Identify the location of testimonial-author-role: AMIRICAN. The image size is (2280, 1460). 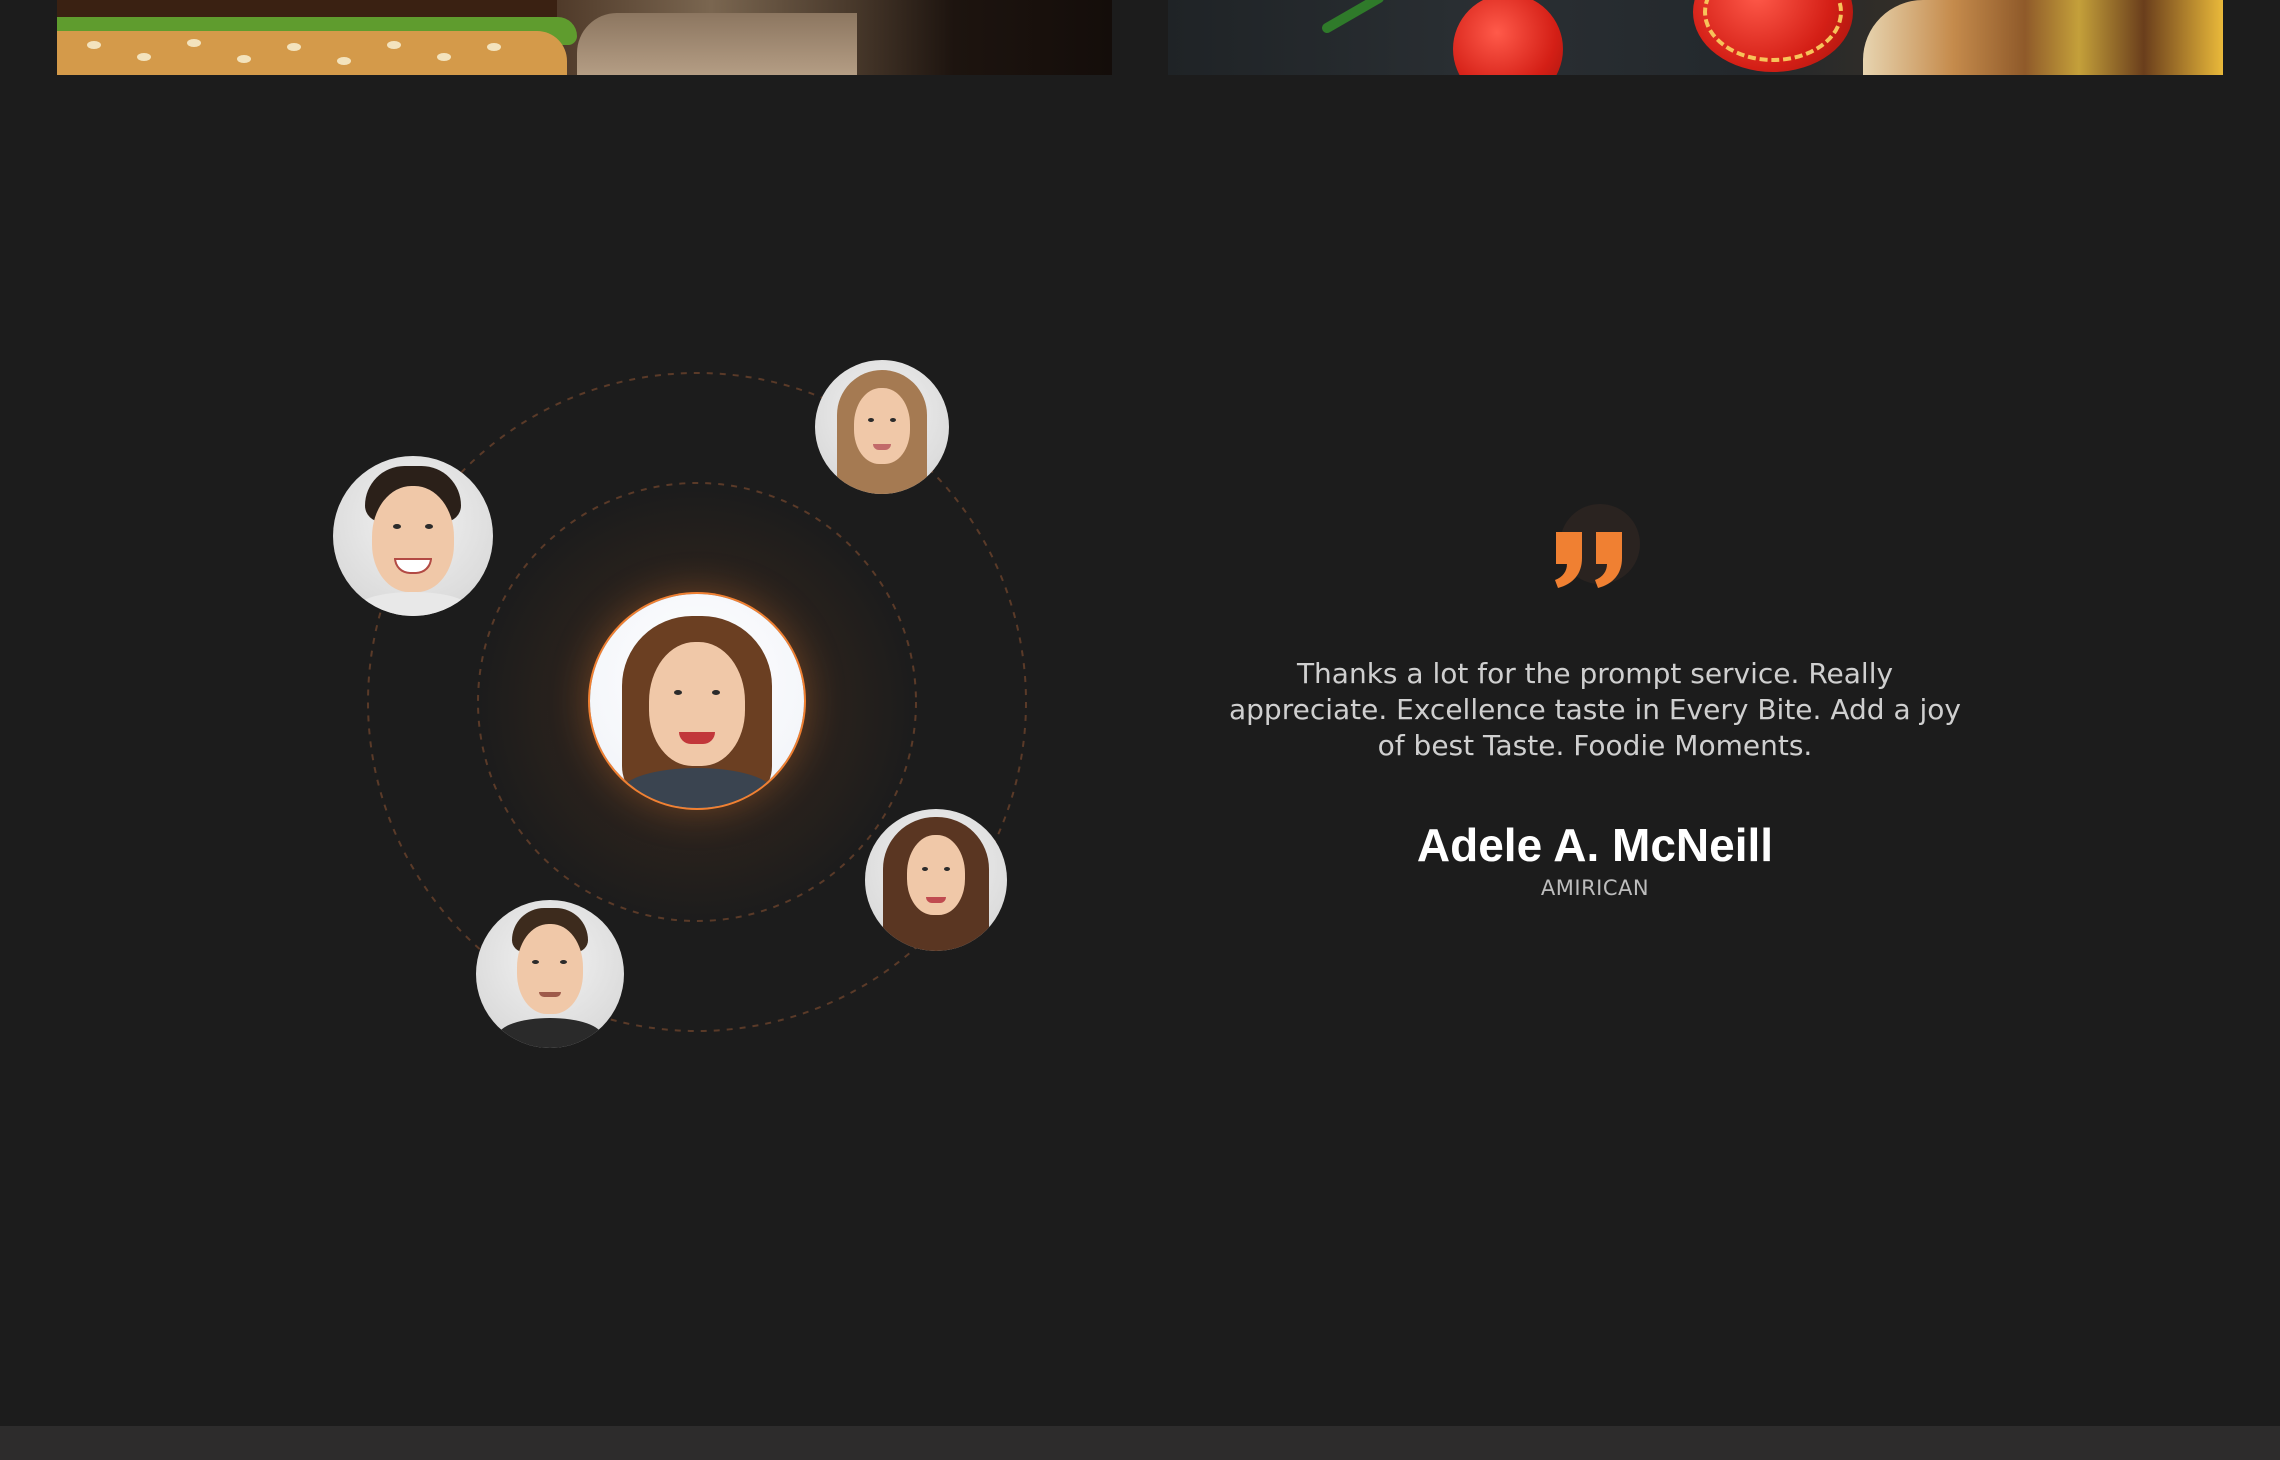
(1595, 888).